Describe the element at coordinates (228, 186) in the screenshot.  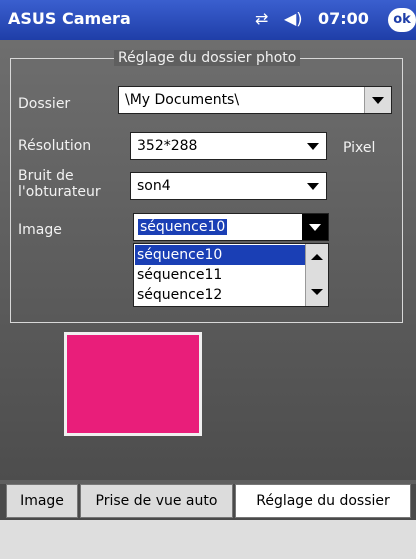
I see `shutter-sound-combobox: son4` at that location.